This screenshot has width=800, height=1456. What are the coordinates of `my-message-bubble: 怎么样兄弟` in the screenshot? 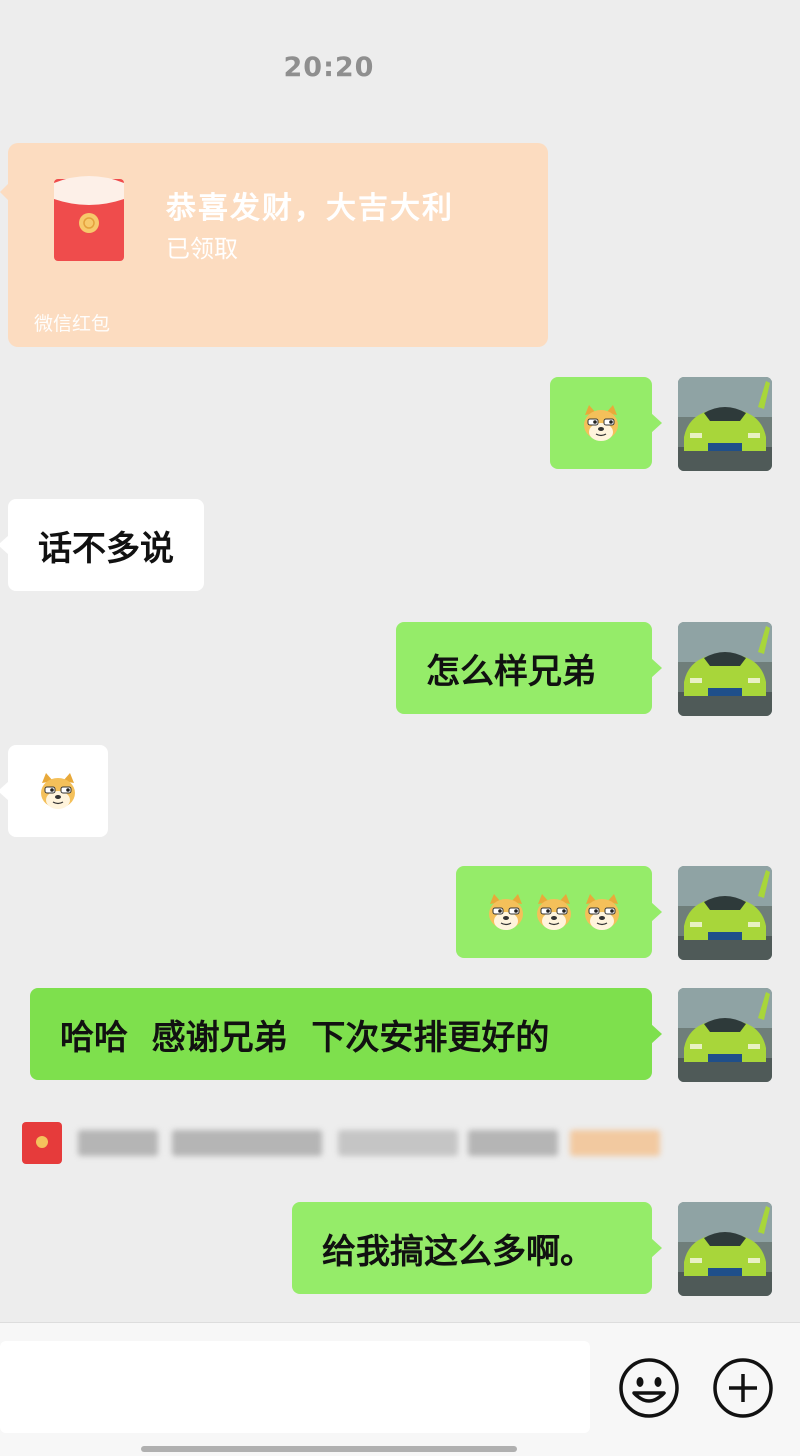 It's located at (529, 668).